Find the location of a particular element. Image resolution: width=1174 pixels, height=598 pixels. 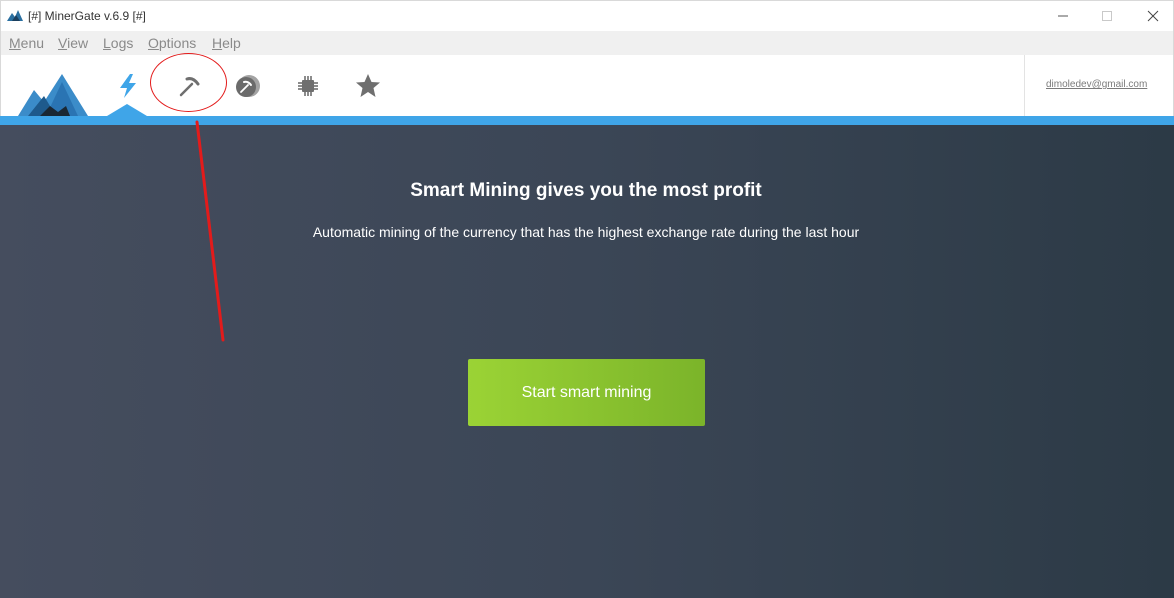

menu-bar: Menu View Logs Options Help is located at coordinates (587, 43).